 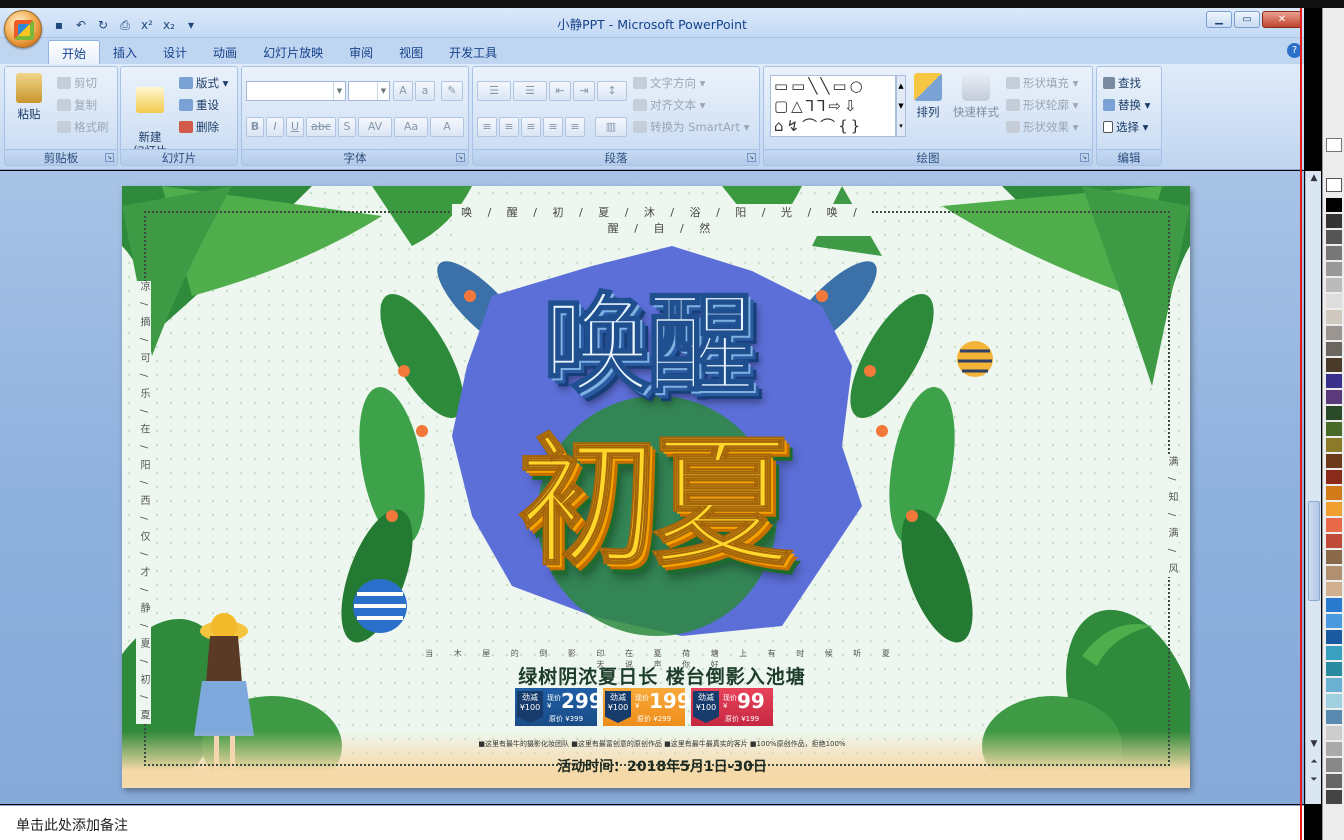 What do you see at coordinates (225, 52) in the screenshot?
I see `tab-animation: 动画` at bounding box center [225, 52].